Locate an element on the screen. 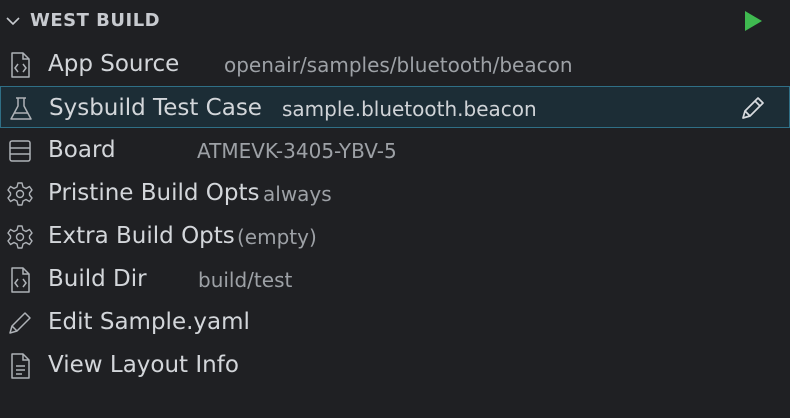 The height and width of the screenshot is (418, 790). file-text-icon is located at coordinates (20, 366).